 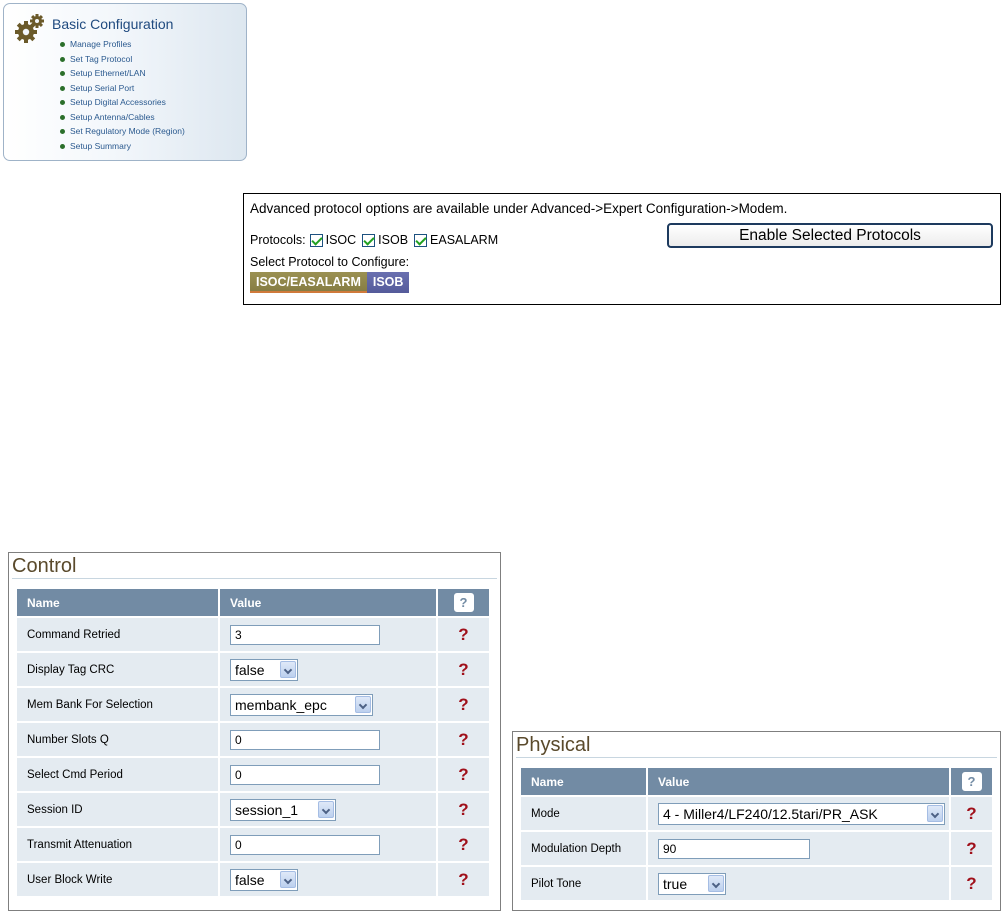 What do you see at coordinates (692, 883) in the screenshot?
I see `pilot-tone-select: true` at bounding box center [692, 883].